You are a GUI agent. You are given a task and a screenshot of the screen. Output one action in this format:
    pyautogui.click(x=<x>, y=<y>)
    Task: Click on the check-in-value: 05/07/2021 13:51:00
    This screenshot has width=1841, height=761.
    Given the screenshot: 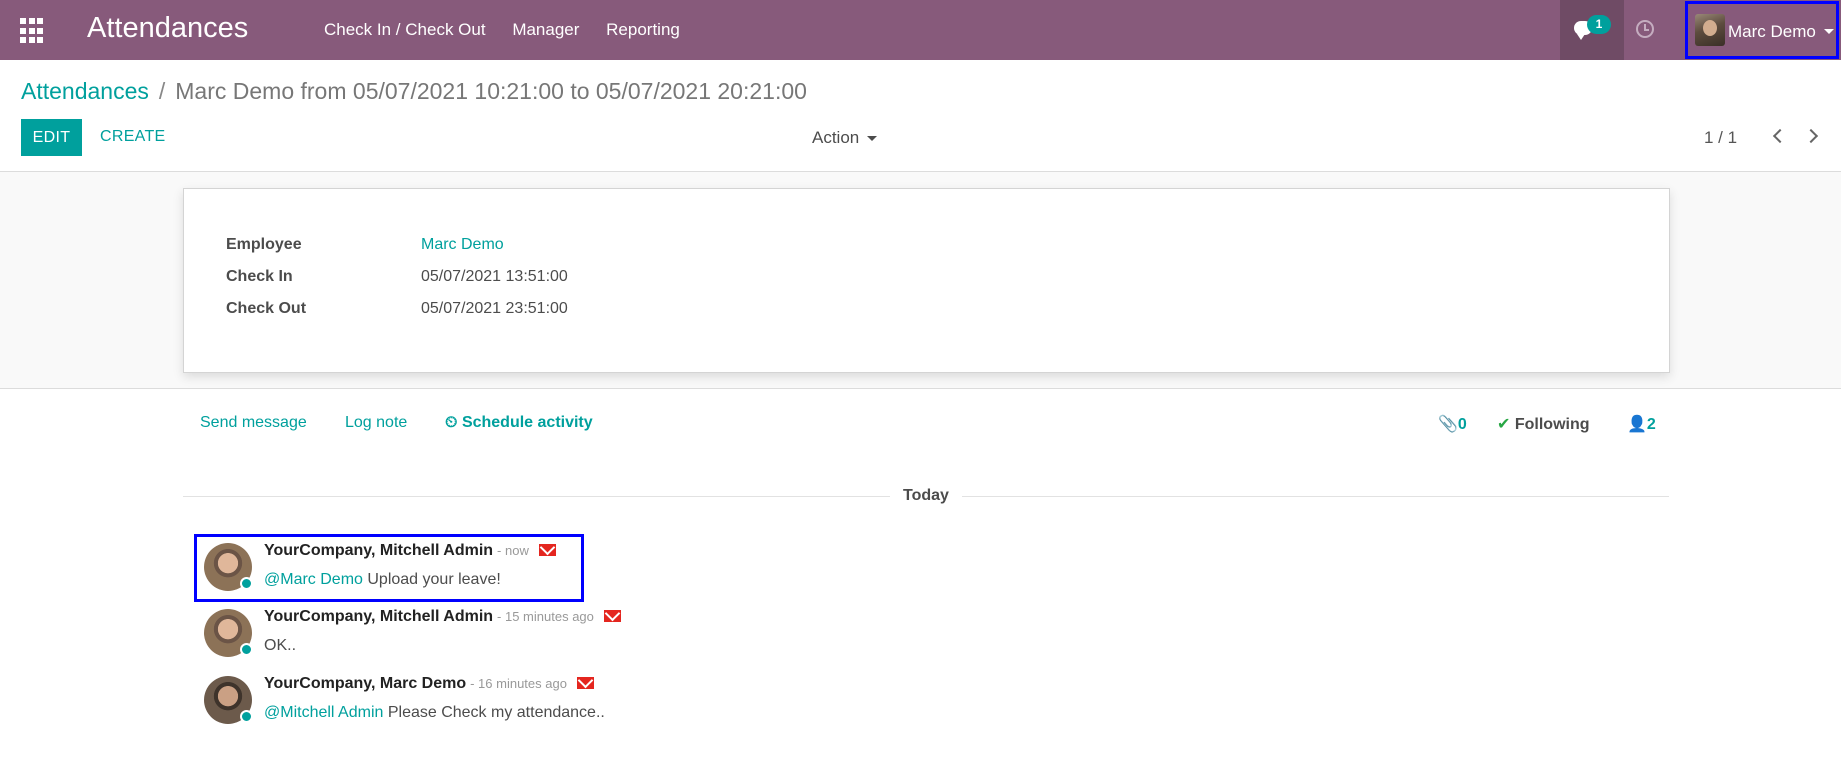 What is the action you would take?
    pyautogui.click(x=494, y=276)
    